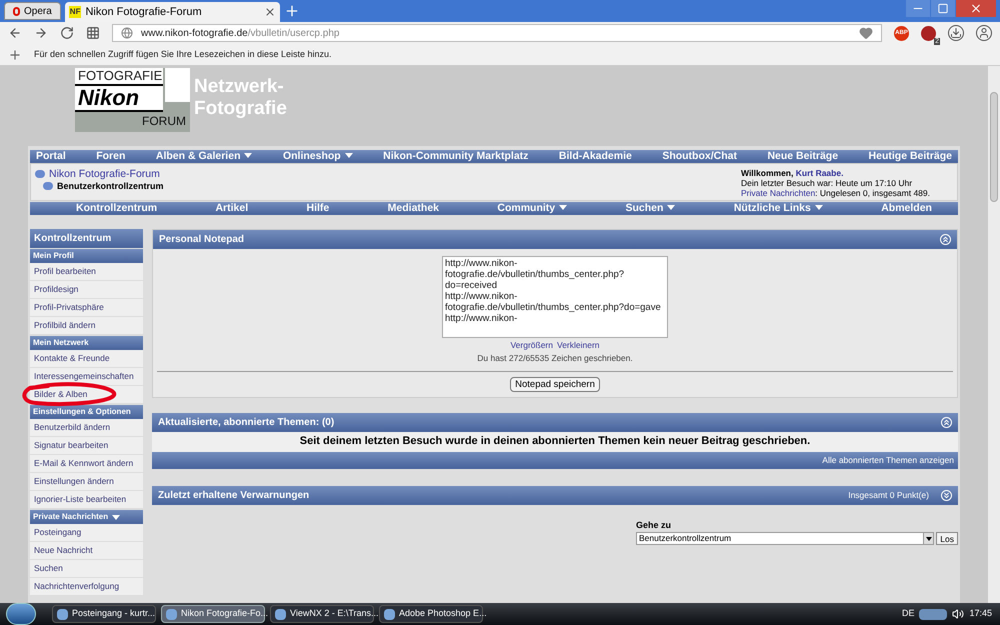  What do you see at coordinates (132, 100) in the screenshot?
I see `forum-logo: FOTOGRAFIE Nikon FORUM` at bounding box center [132, 100].